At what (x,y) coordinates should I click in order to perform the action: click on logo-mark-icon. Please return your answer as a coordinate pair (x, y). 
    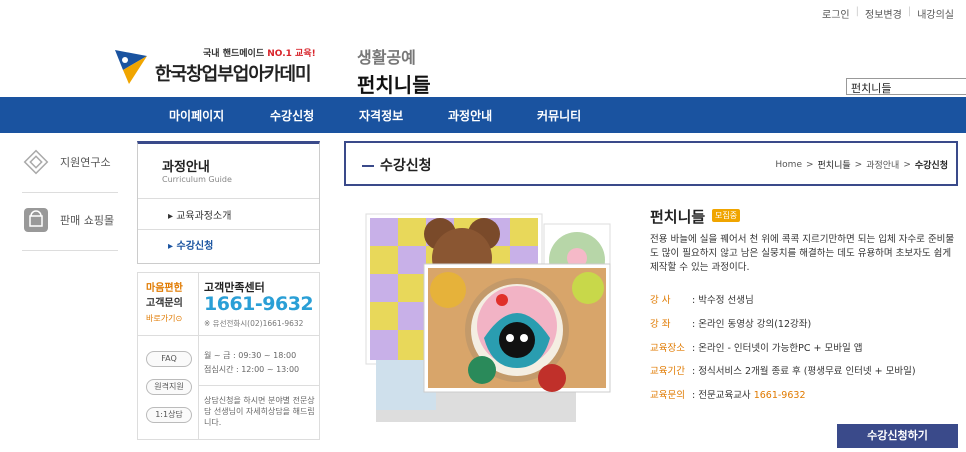
    Looking at the image, I should click on (131, 67).